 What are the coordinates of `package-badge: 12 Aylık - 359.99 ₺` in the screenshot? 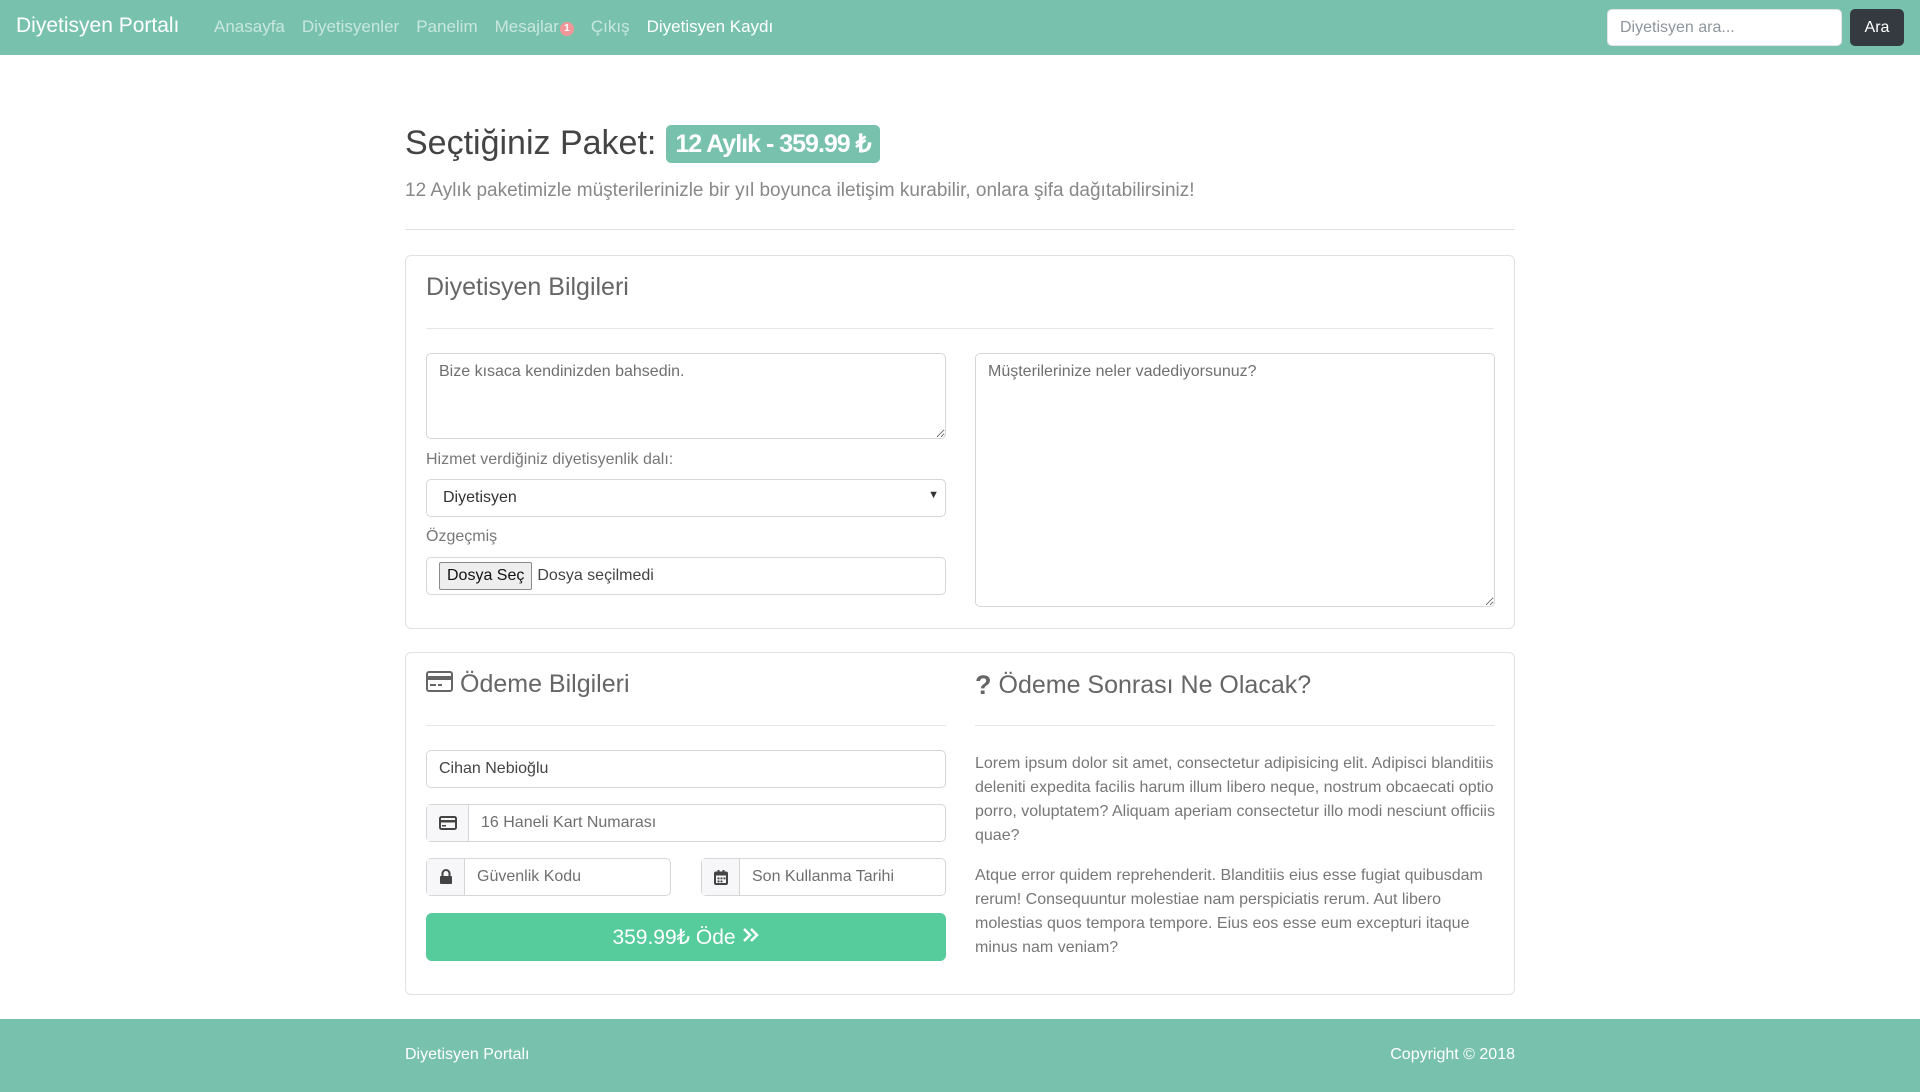 It's located at (773, 143).